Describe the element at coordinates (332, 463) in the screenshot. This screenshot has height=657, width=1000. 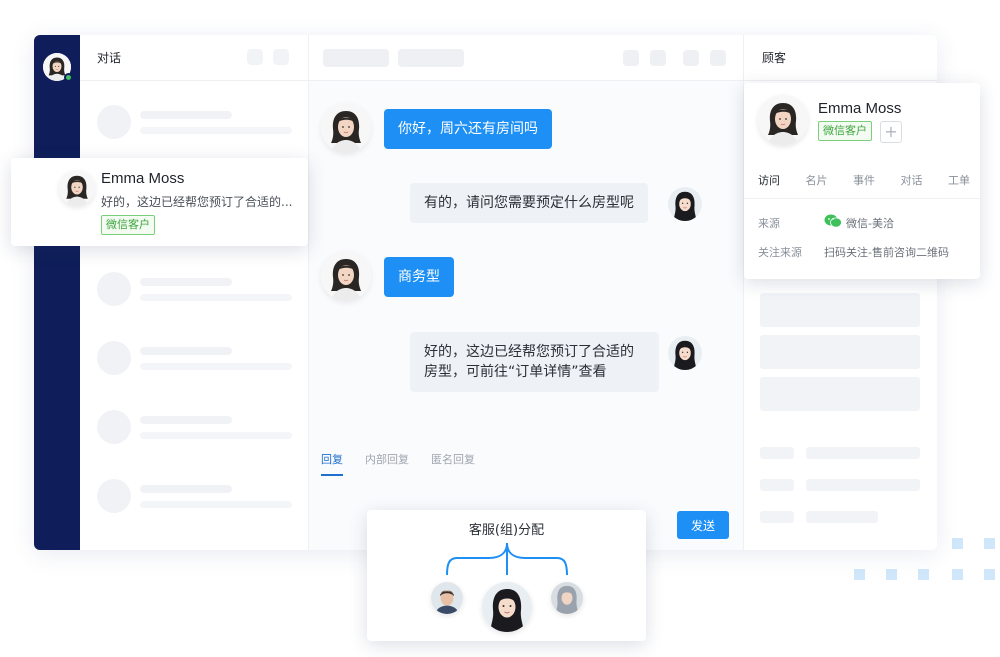
I see `tab-reply: 回复` at that location.